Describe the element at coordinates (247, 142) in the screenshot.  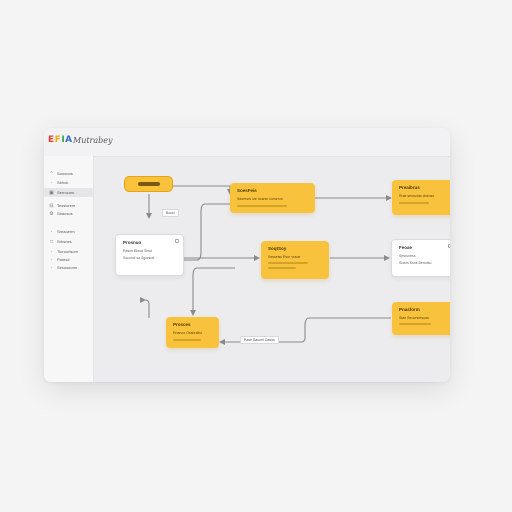
I see `title-bar: EFIA Mutrabey` at that location.